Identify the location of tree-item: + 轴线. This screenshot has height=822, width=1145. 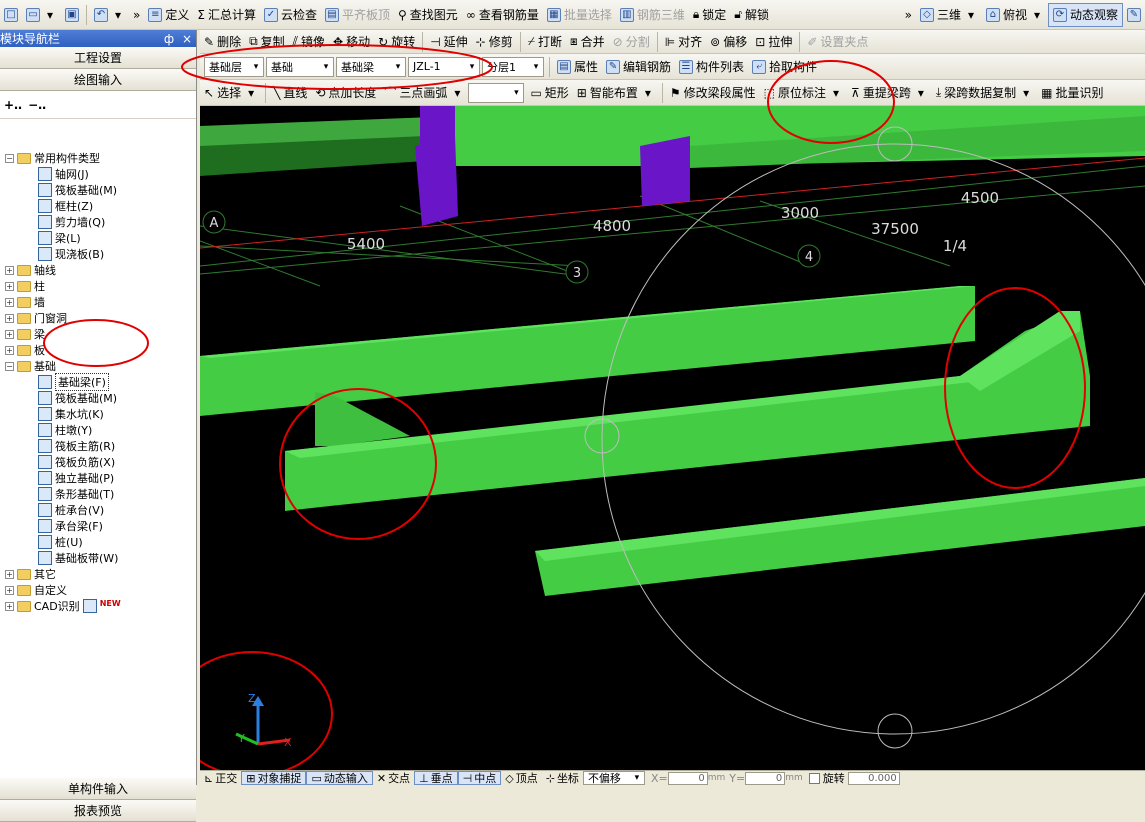
(30, 270).